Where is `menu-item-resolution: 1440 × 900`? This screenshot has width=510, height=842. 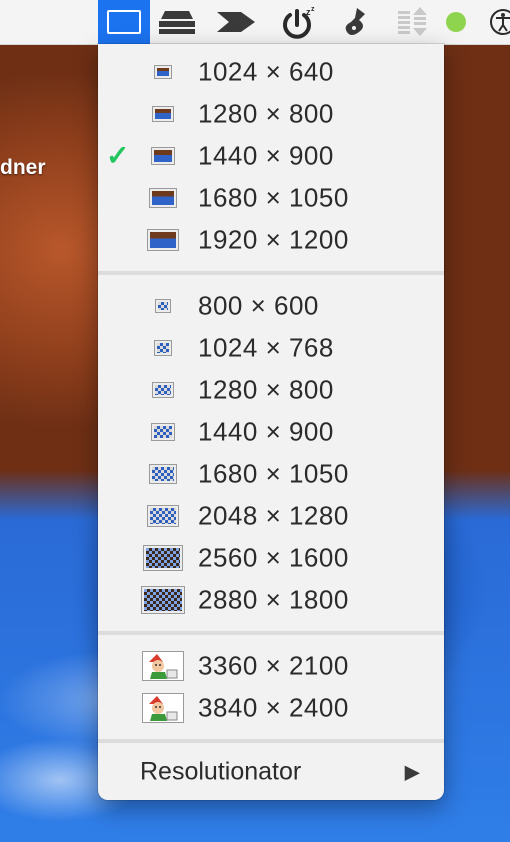 menu-item-resolution: 1440 × 900 is located at coordinates (271, 432).